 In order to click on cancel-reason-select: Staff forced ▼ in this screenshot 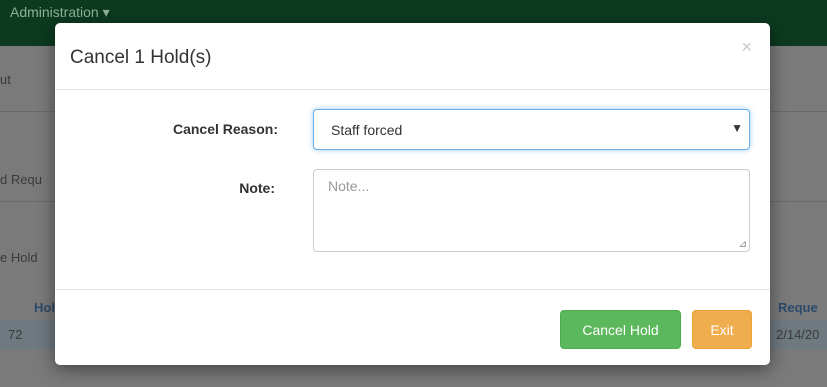, I will do `click(531, 129)`.